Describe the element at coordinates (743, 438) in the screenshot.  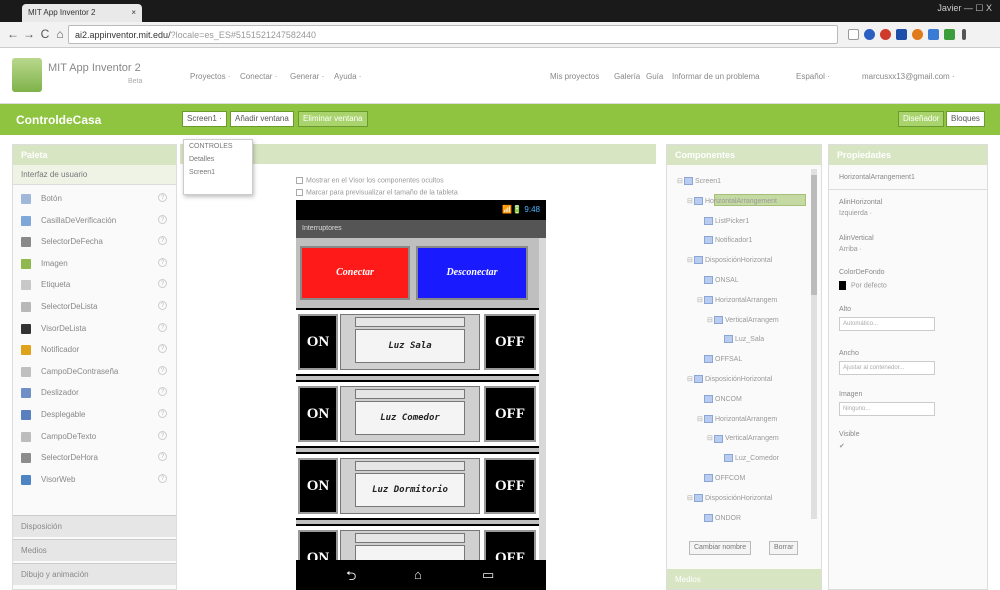
I see `component-tree-item: ⊟ VerticalArrangem` at that location.